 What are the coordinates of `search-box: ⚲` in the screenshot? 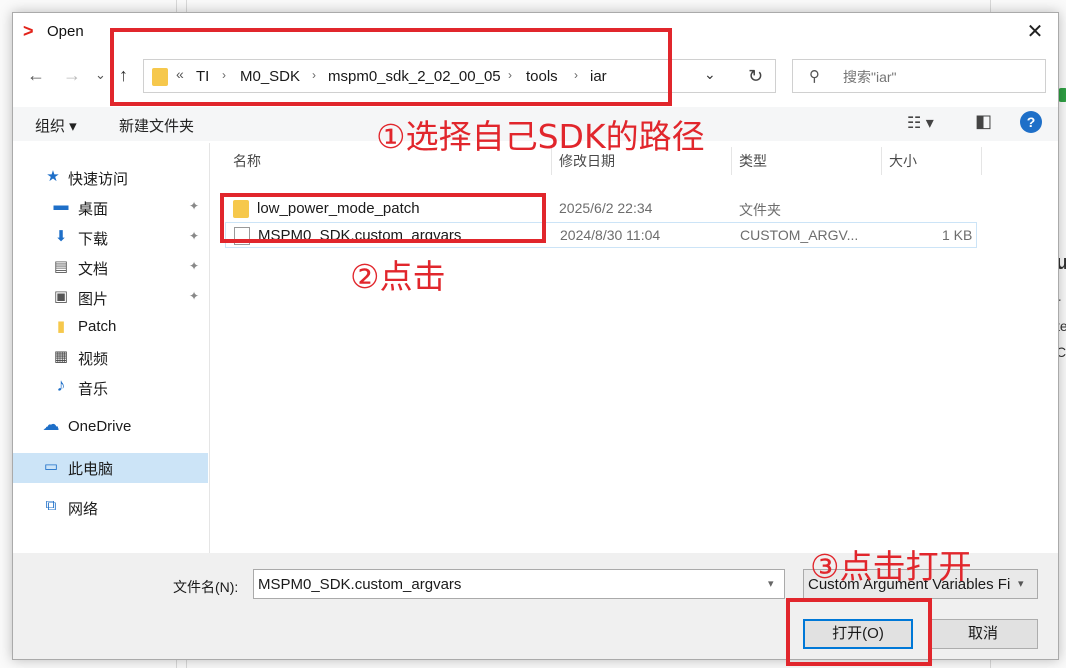 It's located at (919, 76).